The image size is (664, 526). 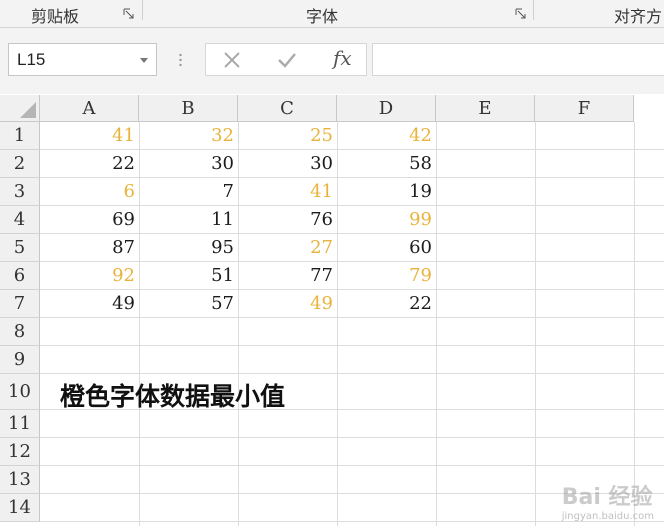 What do you see at coordinates (386, 192) in the screenshot?
I see `cell-d3: 19` at bounding box center [386, 192].